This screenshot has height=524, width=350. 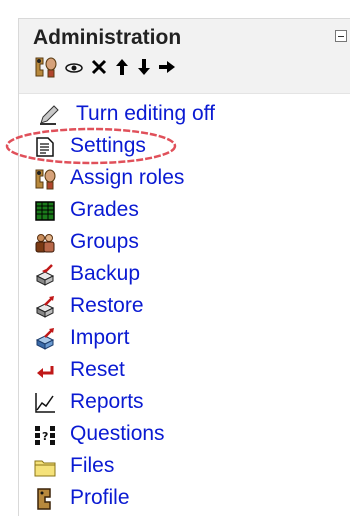 I want to click on folder-icon, so click(x=45, y=467).